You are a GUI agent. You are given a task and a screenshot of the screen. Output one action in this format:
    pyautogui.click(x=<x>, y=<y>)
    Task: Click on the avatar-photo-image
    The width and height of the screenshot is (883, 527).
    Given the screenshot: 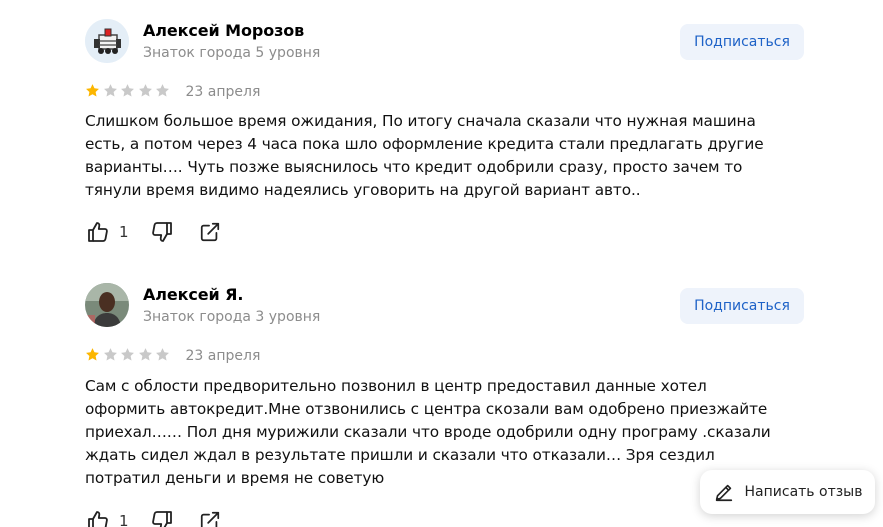 What is the action you would take?
    pyautogui.click(x=107, y=305)
    